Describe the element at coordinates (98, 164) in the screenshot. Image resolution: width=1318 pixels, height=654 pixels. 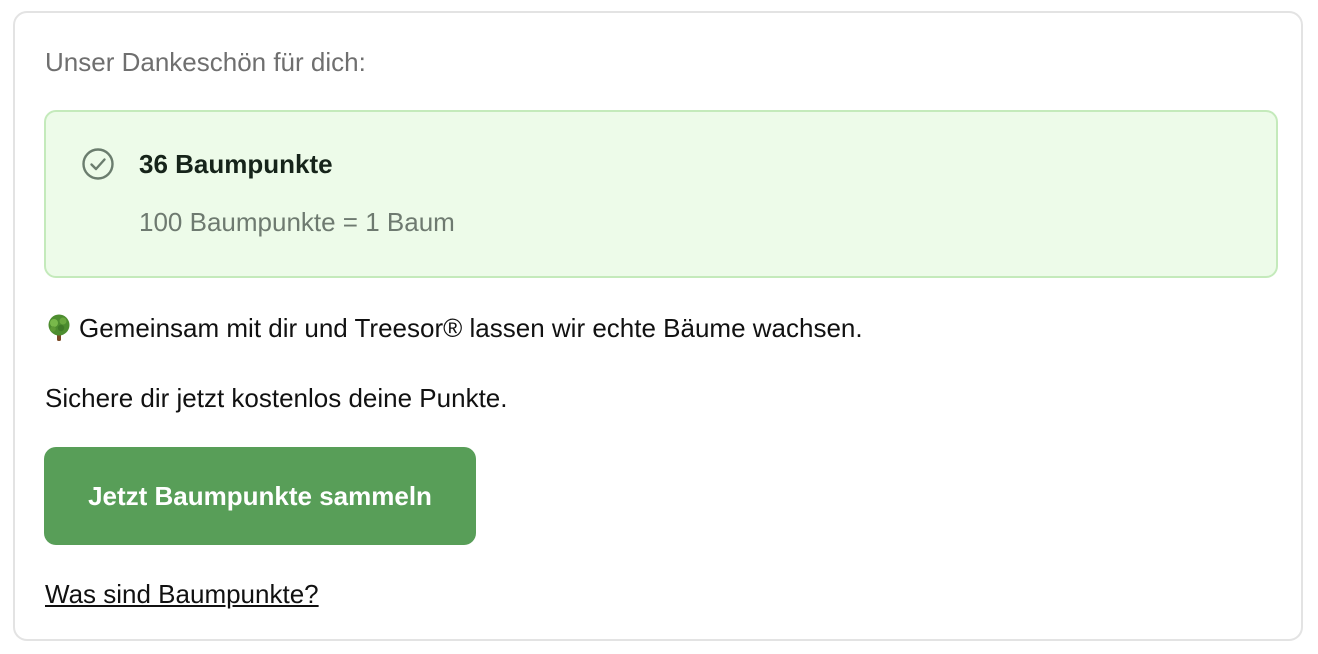
I see `check-circle-icon` at that location.